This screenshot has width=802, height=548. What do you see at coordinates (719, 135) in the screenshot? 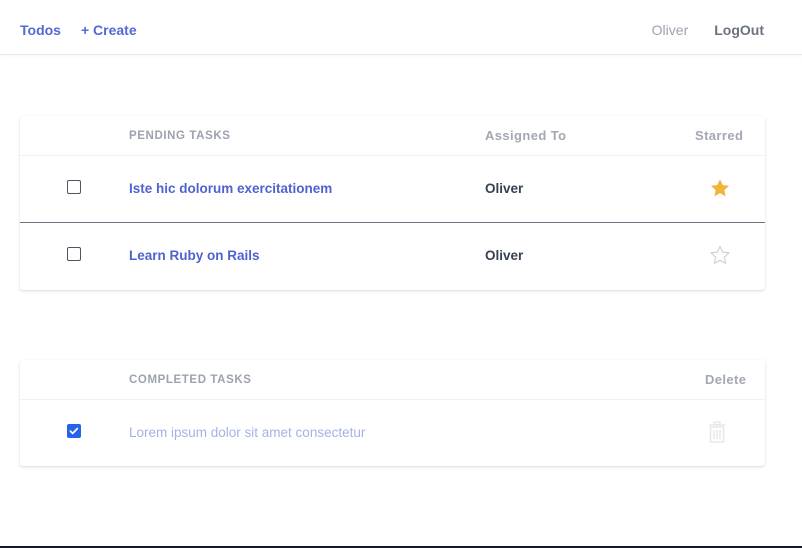
I see `starred-heading: Starred` at bounding box center [719, 135].